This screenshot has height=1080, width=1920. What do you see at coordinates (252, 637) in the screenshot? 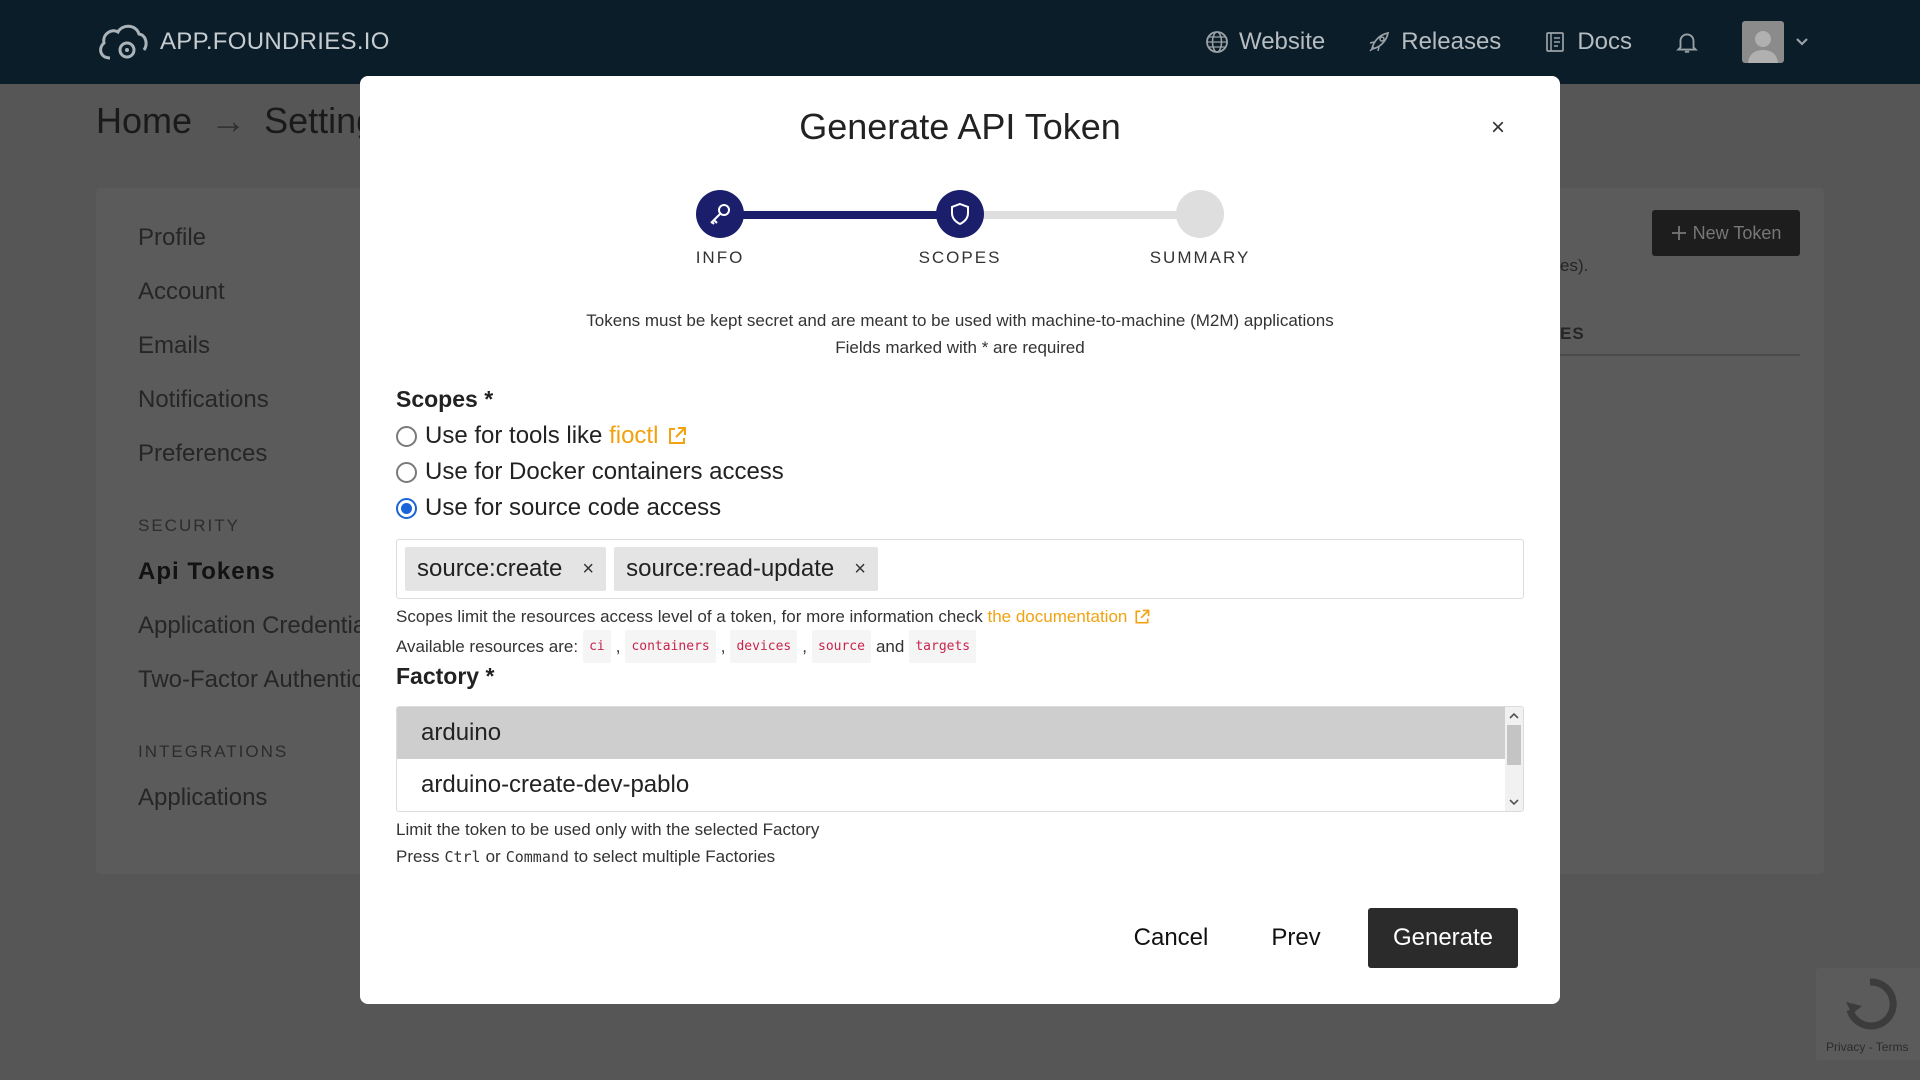
I see `sidebar-item-app-credentials: Application Credentia` at bounding box center [252, 637].